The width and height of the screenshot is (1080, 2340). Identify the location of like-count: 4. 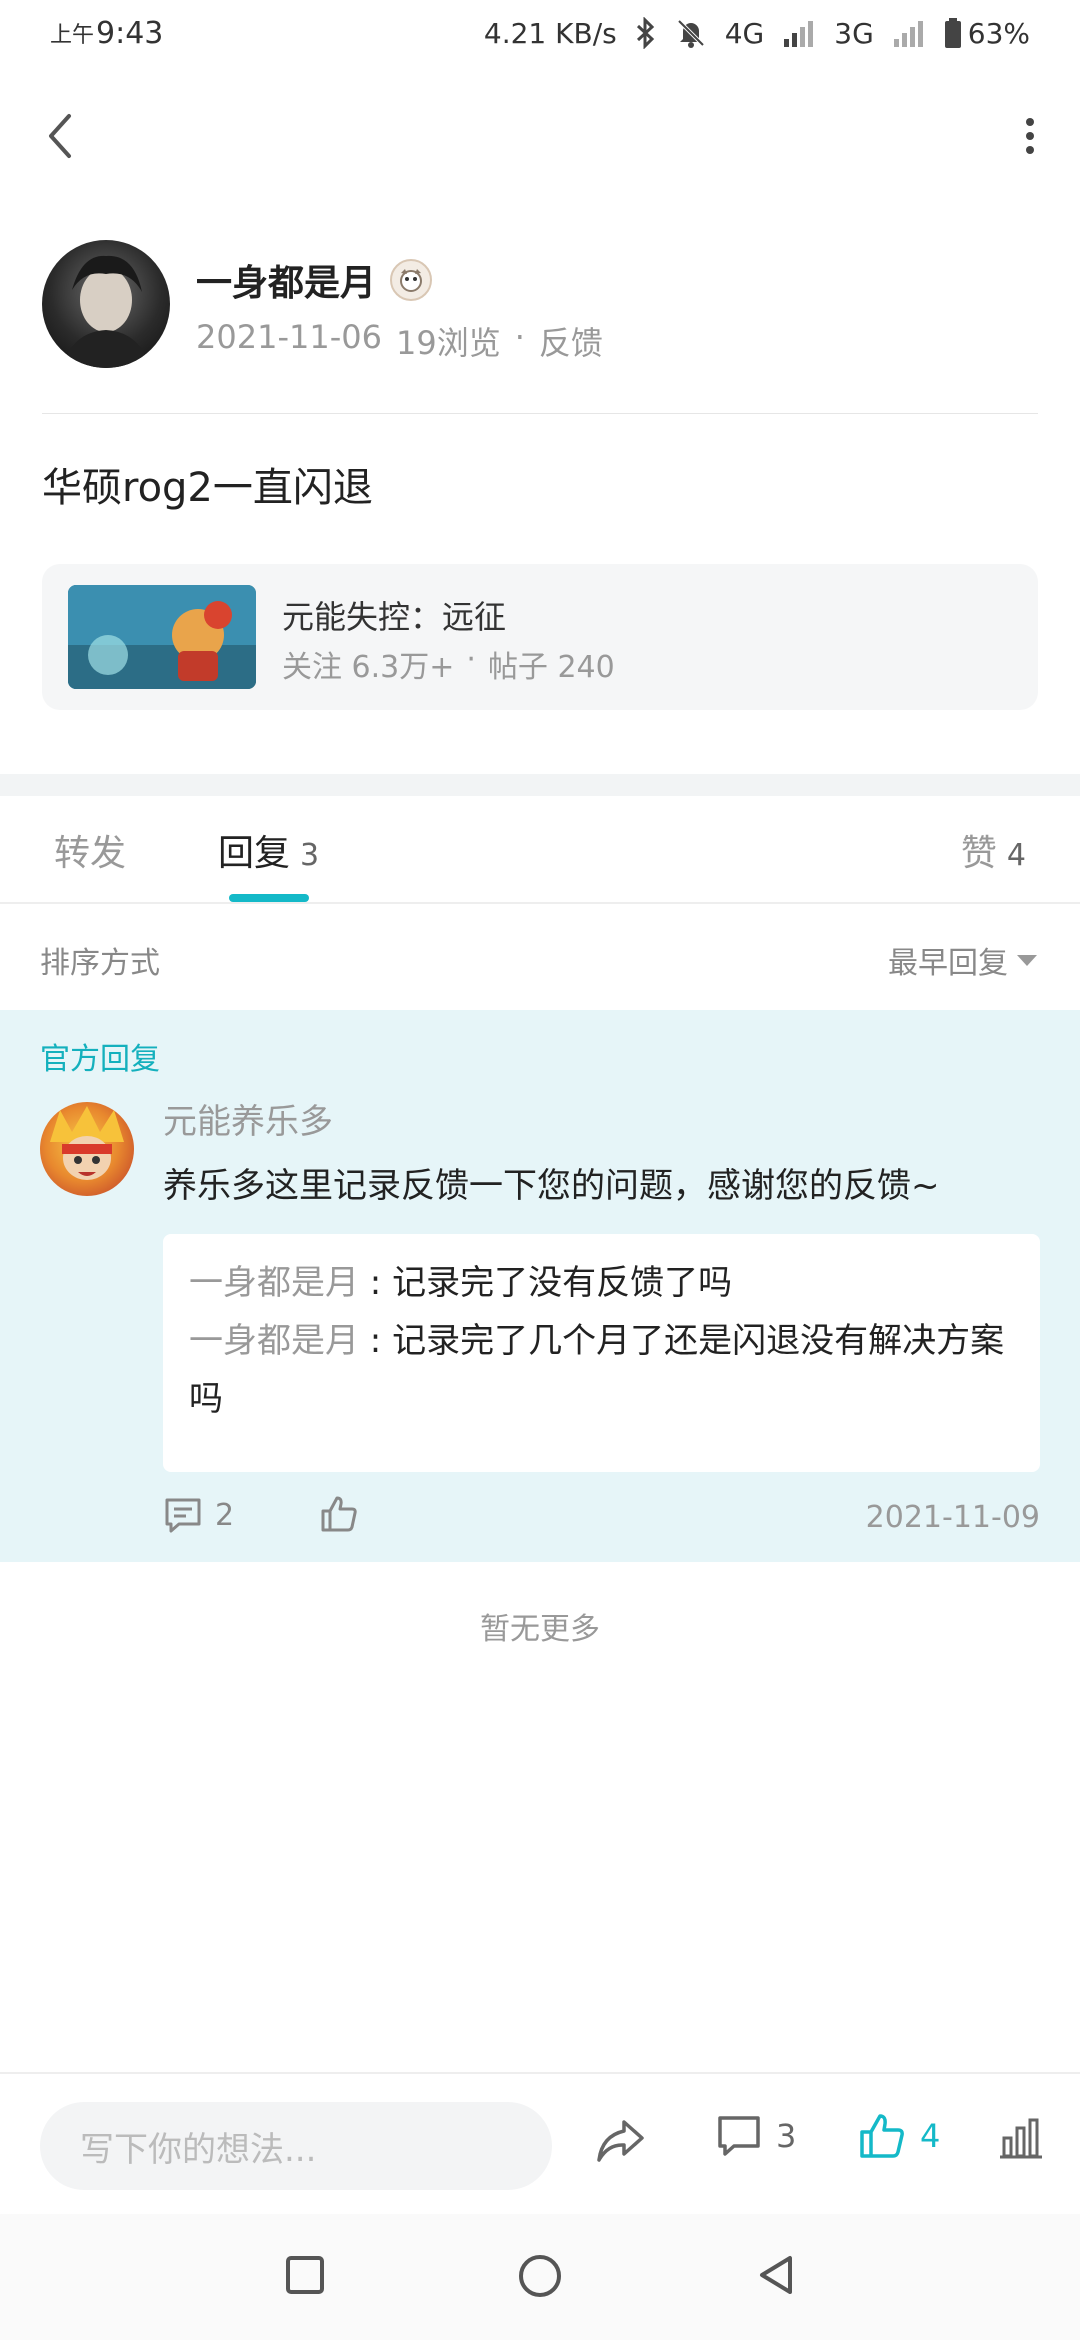
(930, 2136).